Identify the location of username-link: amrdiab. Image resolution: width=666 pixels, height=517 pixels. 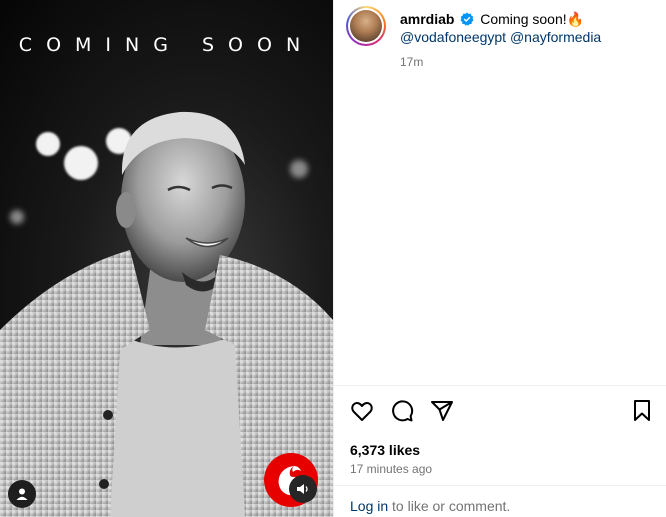
(427, 19).